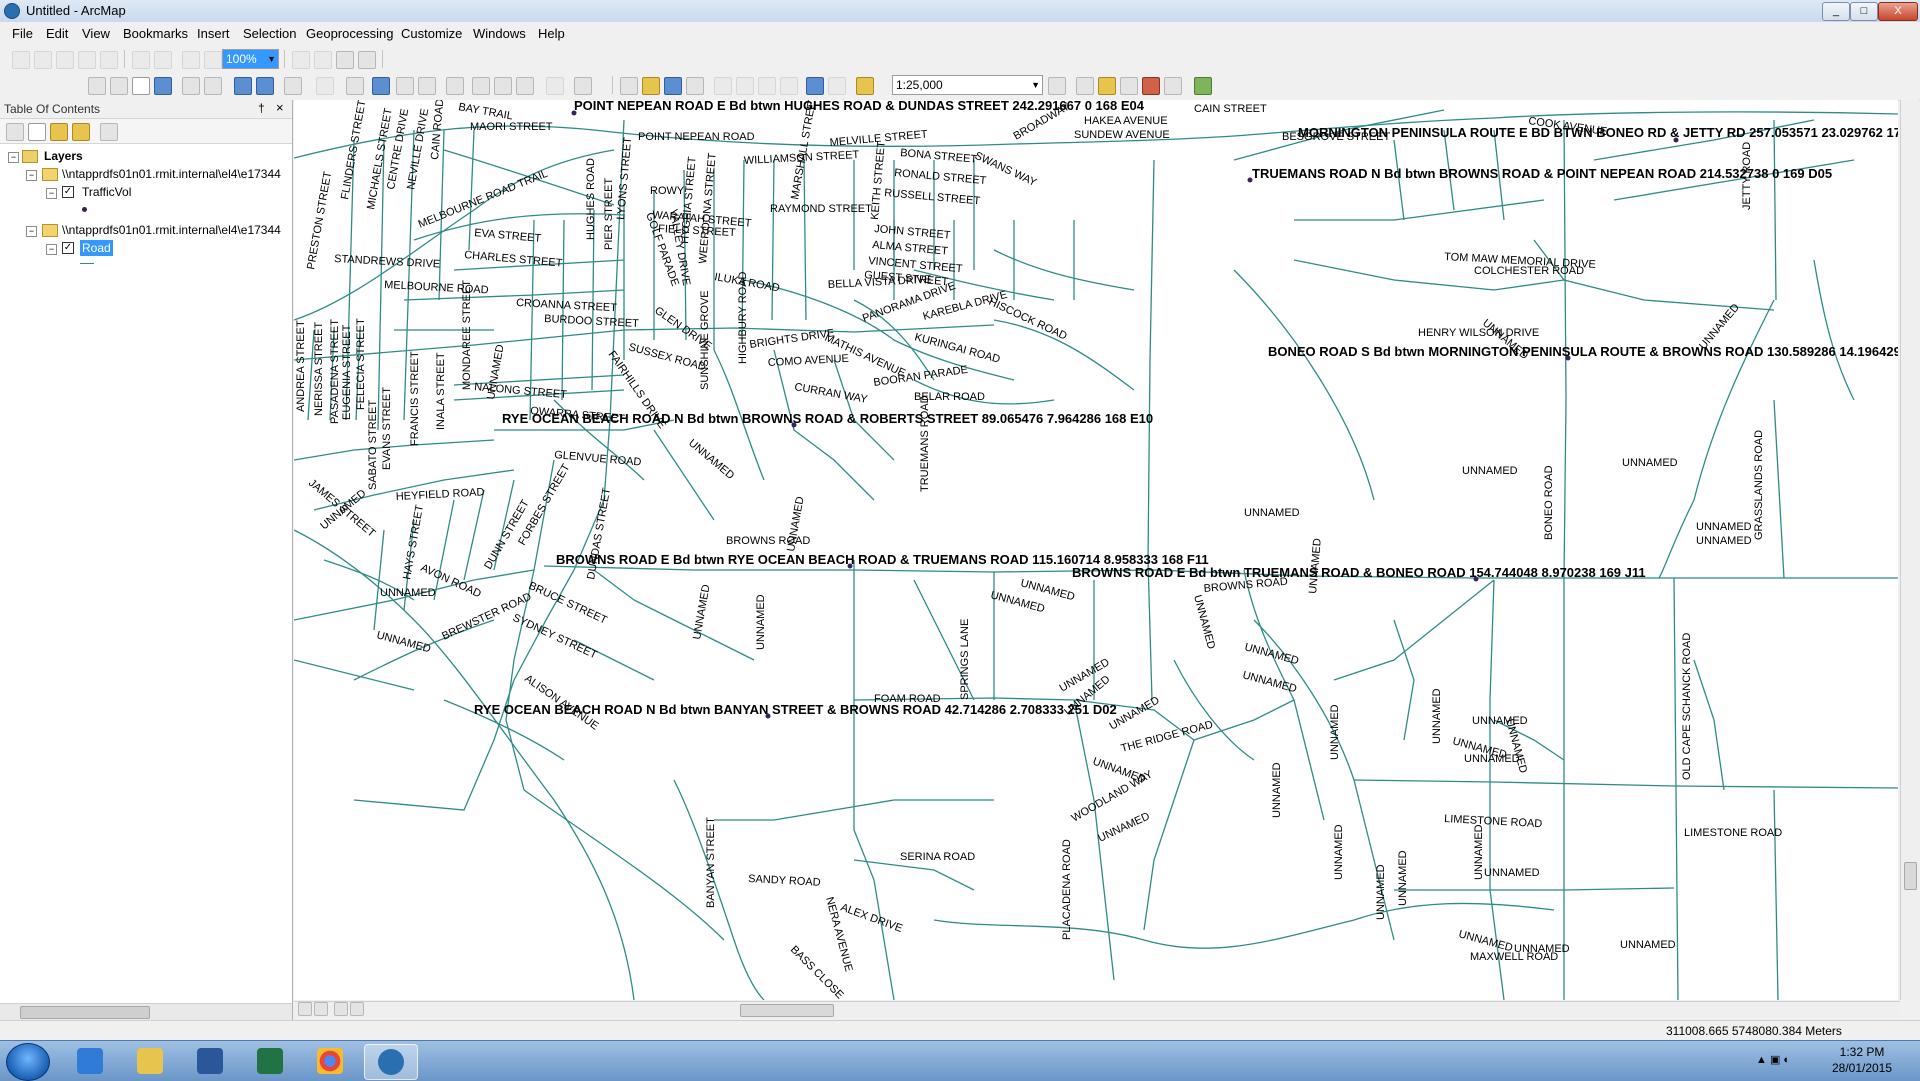 This screenshot has height=1081, width=1920. Describe the element at coordinates (261, 108) in the screenshot. I see `toc-pin-icon: †` at that location.